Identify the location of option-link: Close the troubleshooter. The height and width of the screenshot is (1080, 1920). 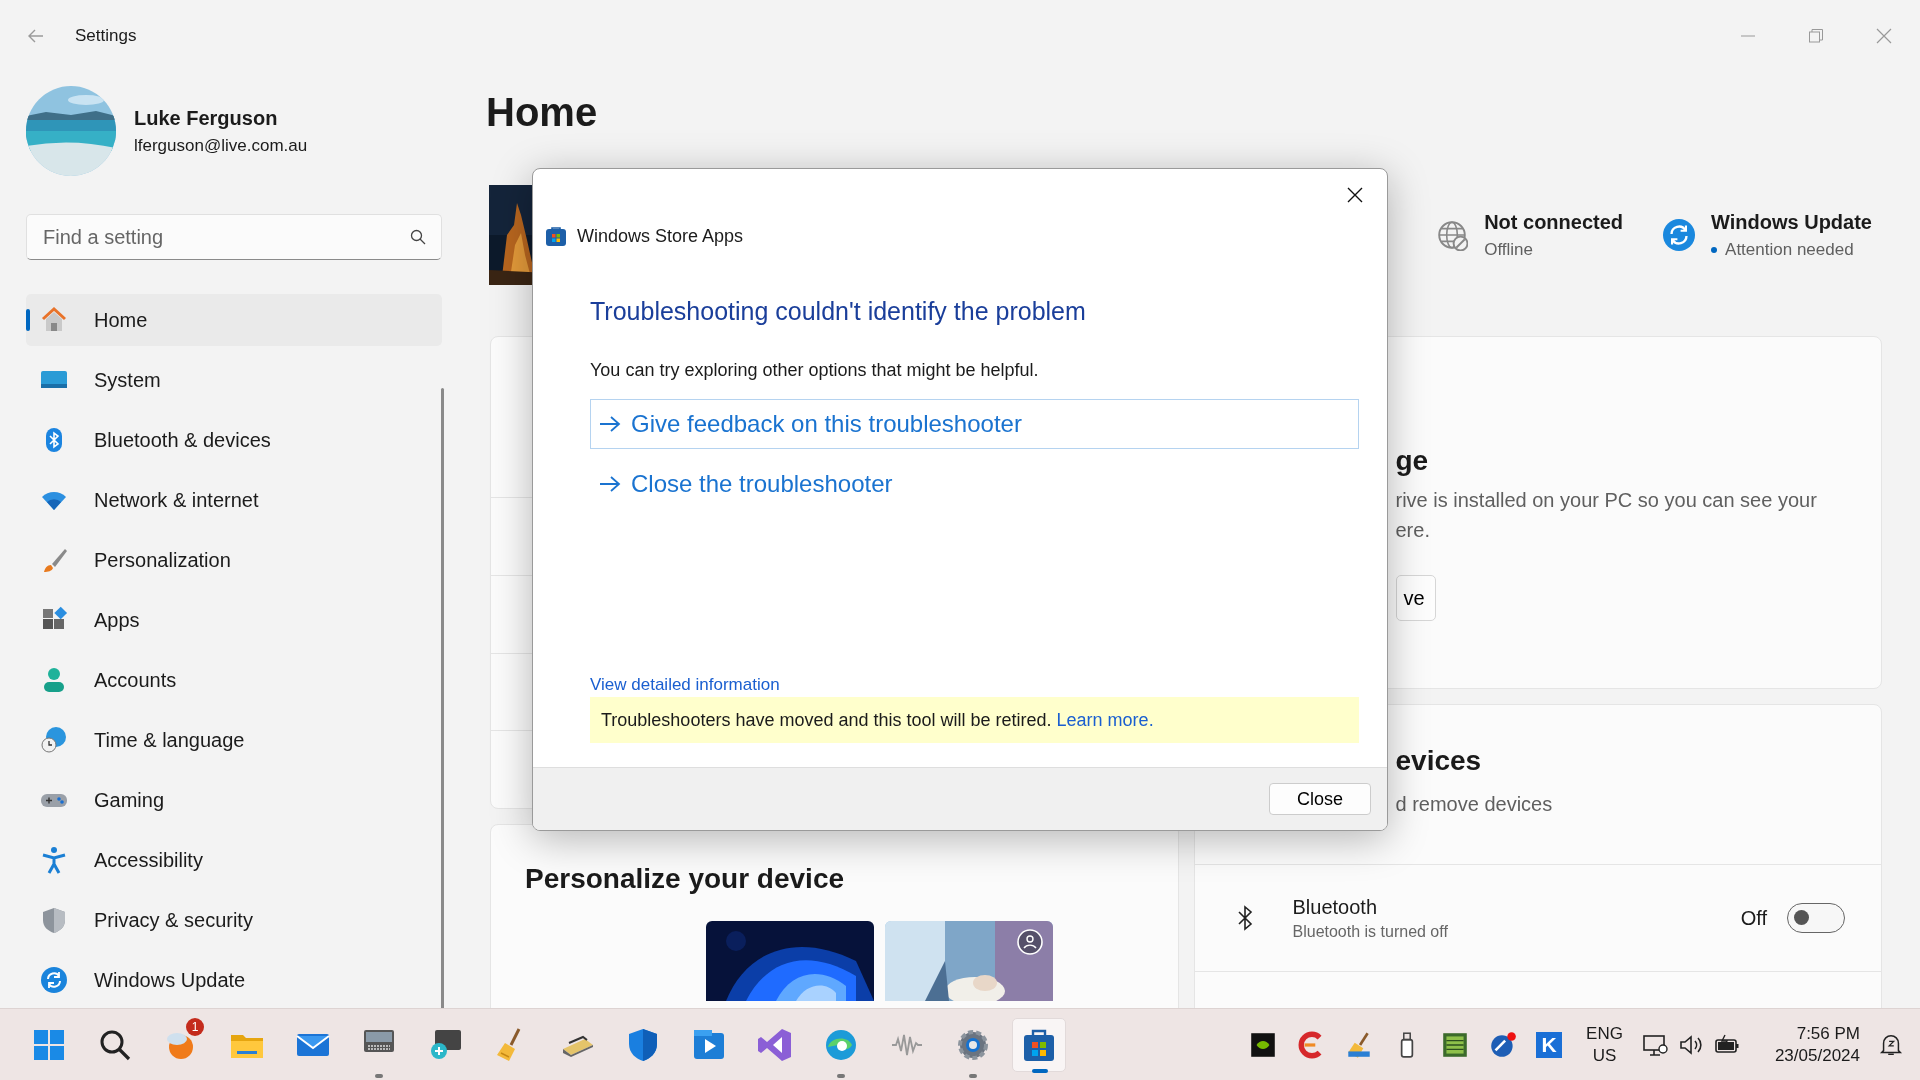
(974, 484).